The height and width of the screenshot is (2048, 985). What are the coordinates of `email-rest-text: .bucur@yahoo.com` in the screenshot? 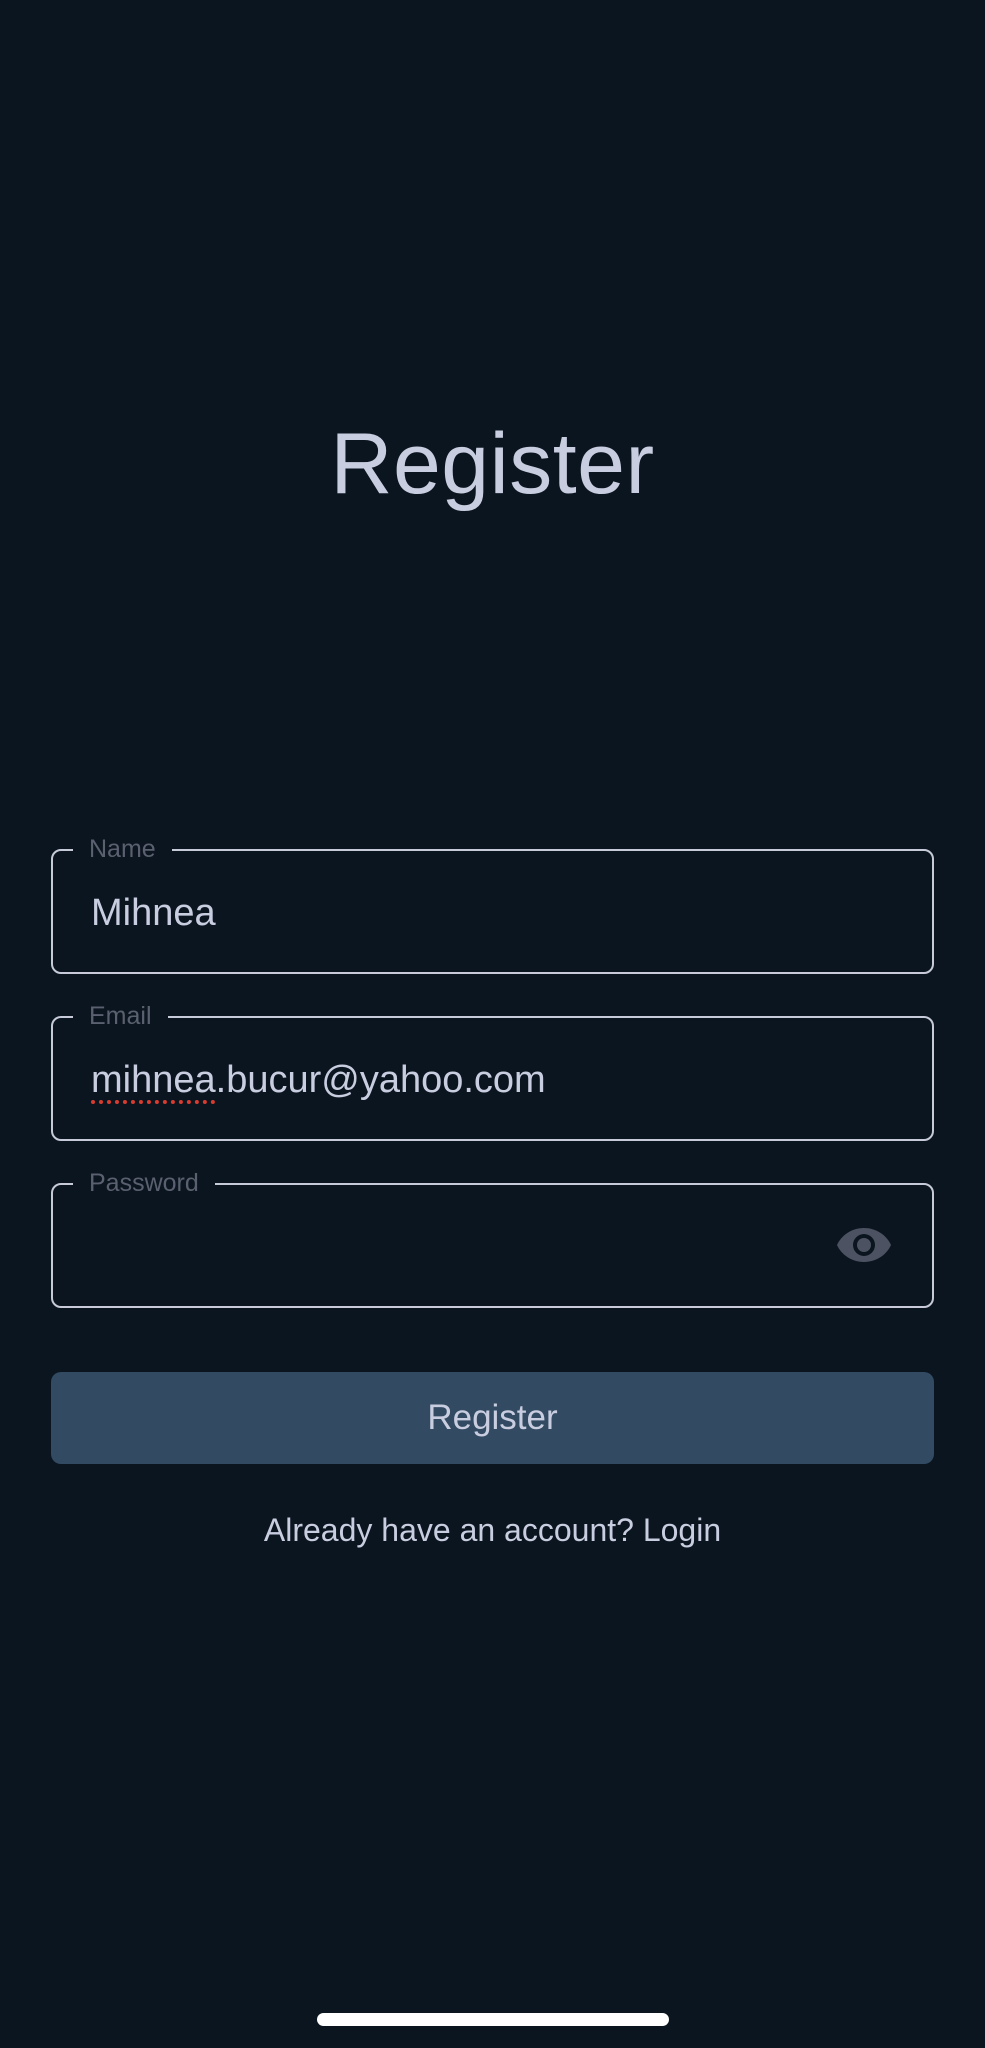 It's located at (380, 1080).